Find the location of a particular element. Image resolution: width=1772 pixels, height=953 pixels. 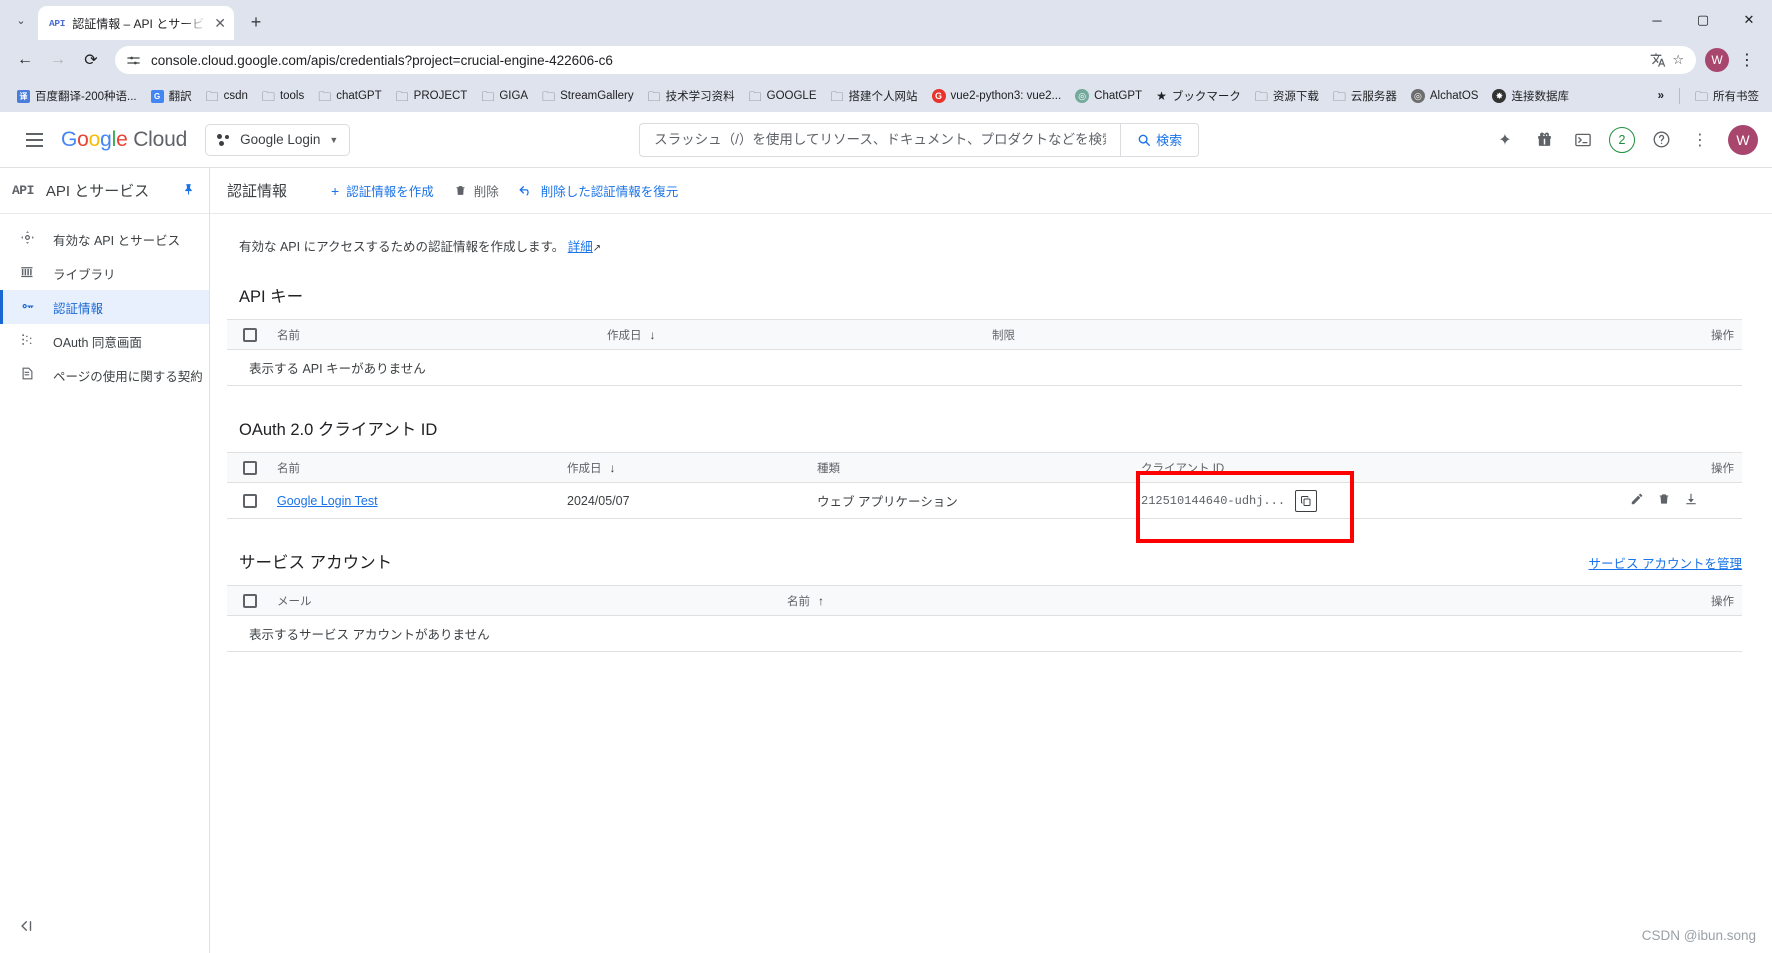

bookmark-item: ◎ ChatGPT is located at coordinates (1108, 96).